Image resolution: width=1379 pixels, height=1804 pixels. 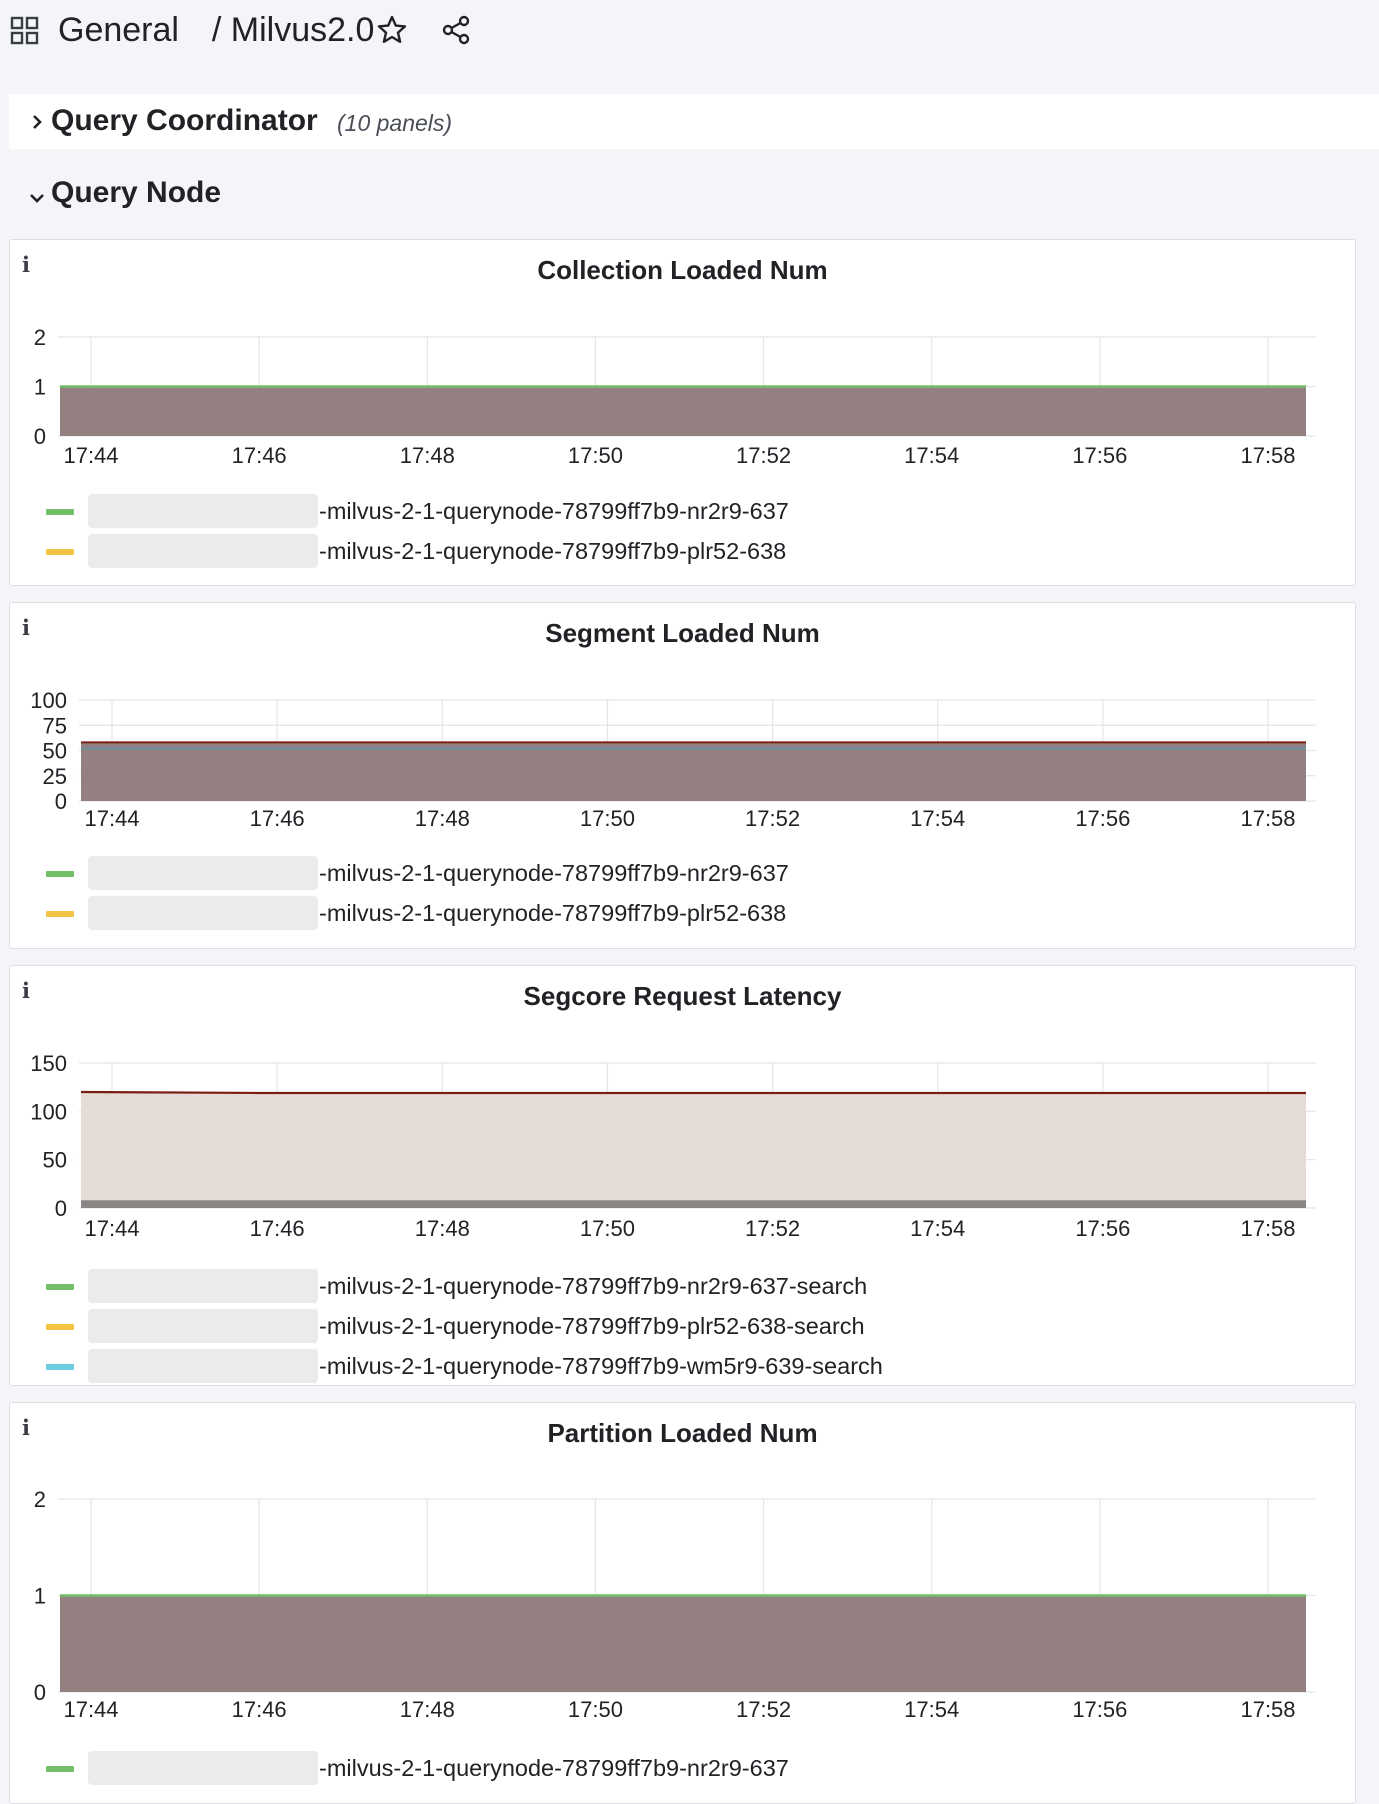 I want to click on y-tick-label: 150, so click(x=48, y=1063).